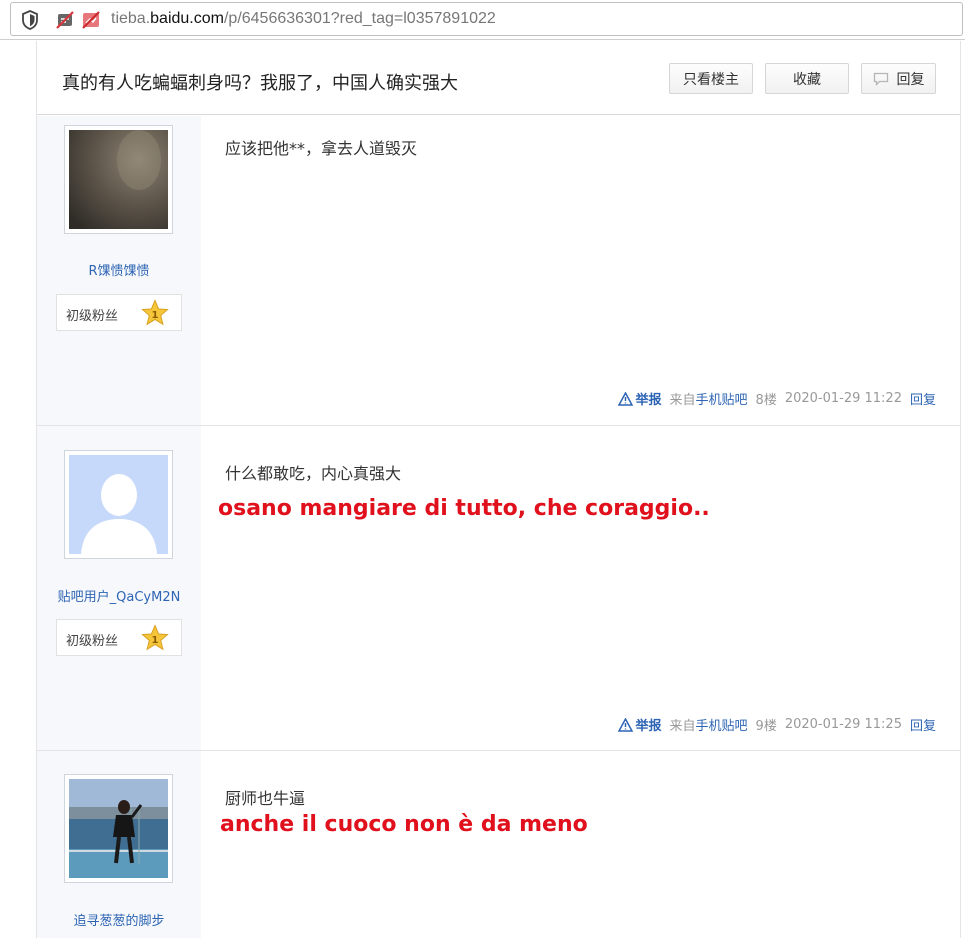 The height and width of the screenshot is (938, 965). What do you see at coordinates (766, 400) in the screenshot?
I see `floor-number: 8楼` at bounding box center [766, 400].